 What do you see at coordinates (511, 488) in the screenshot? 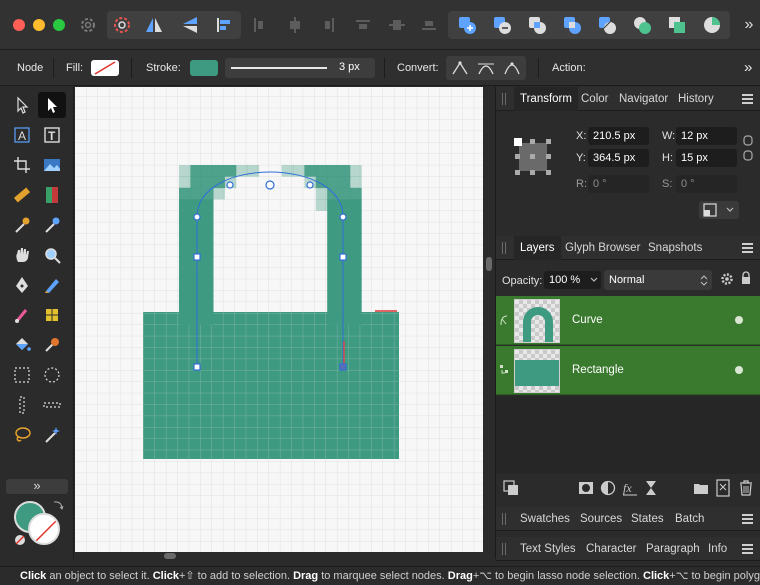
I see `arrange-layers-icon` at bounding box center [511, 488].